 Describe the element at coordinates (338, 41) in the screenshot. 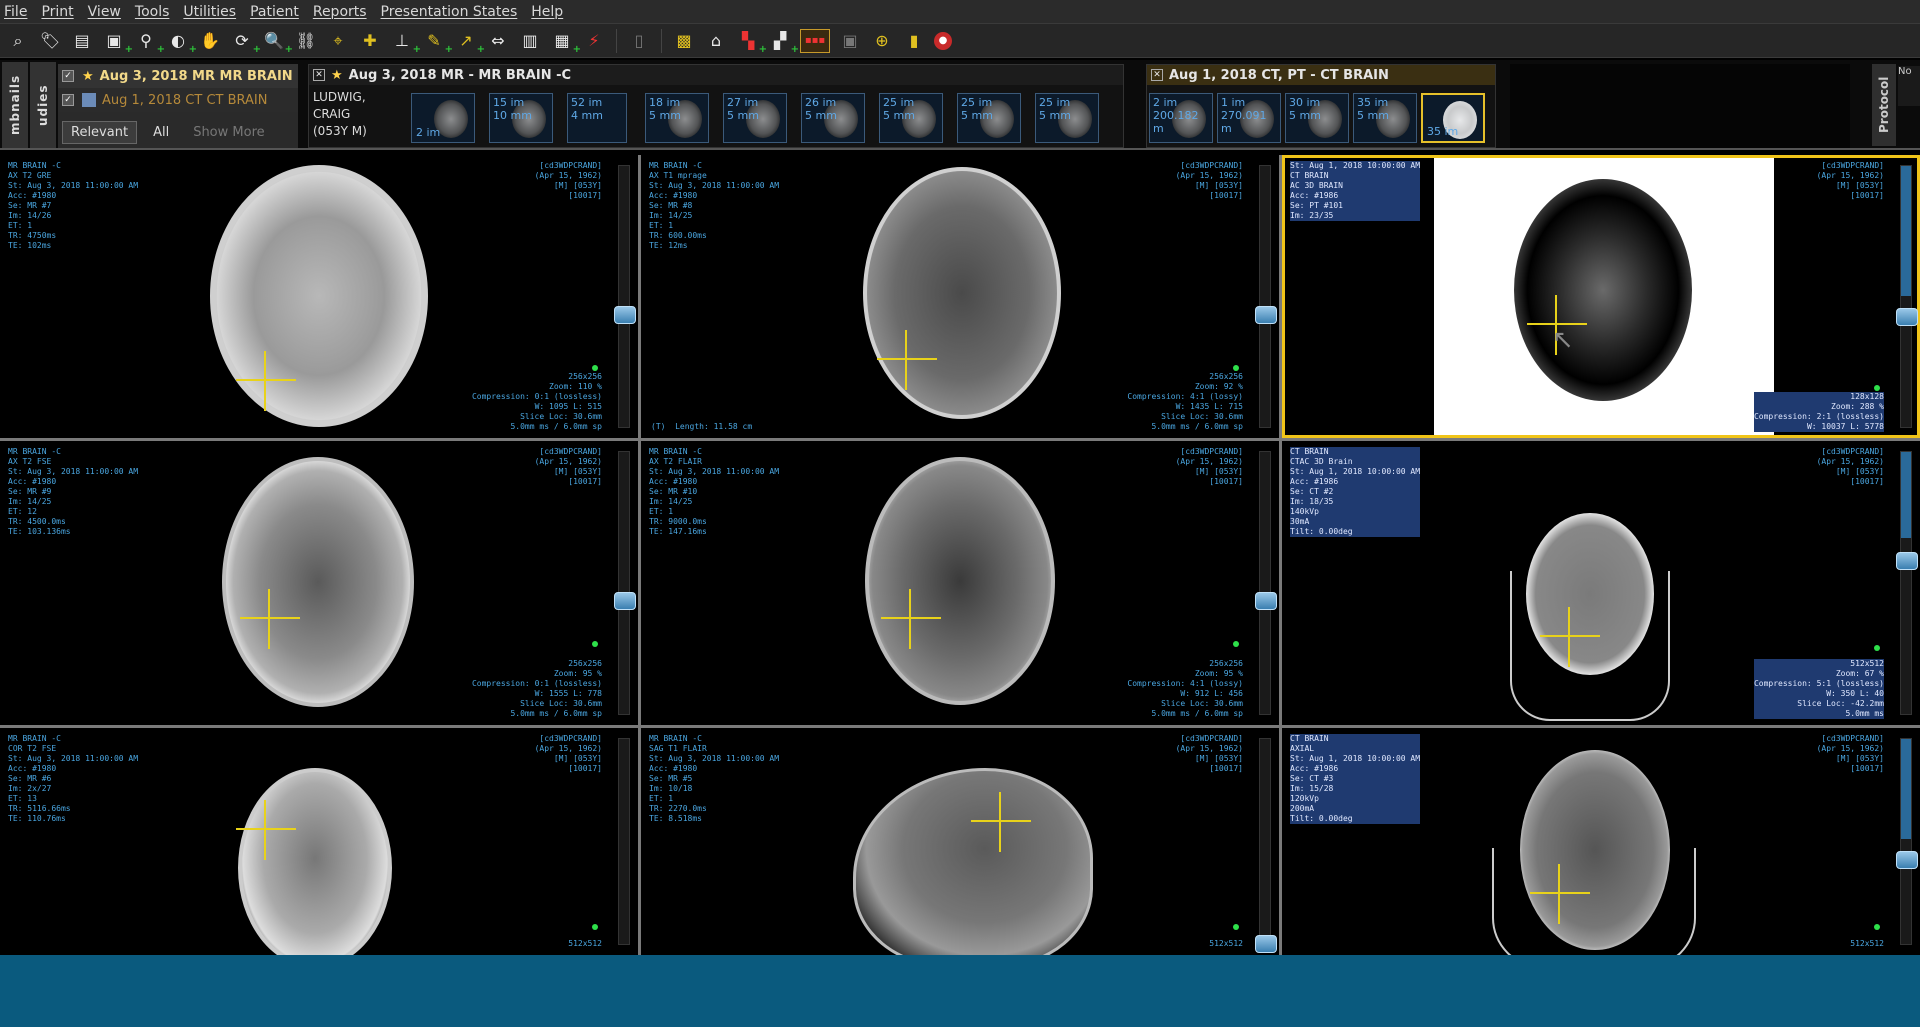

I see `crosshair-icon: ⌖` at that location.